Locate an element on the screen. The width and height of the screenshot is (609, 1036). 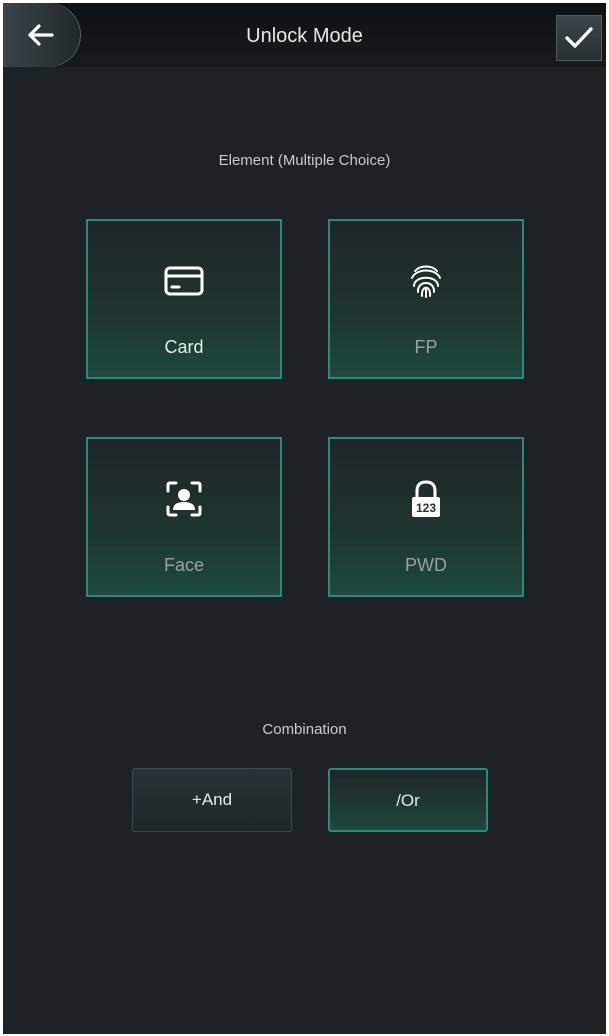
check-icon is located at coordinates (579, 37).